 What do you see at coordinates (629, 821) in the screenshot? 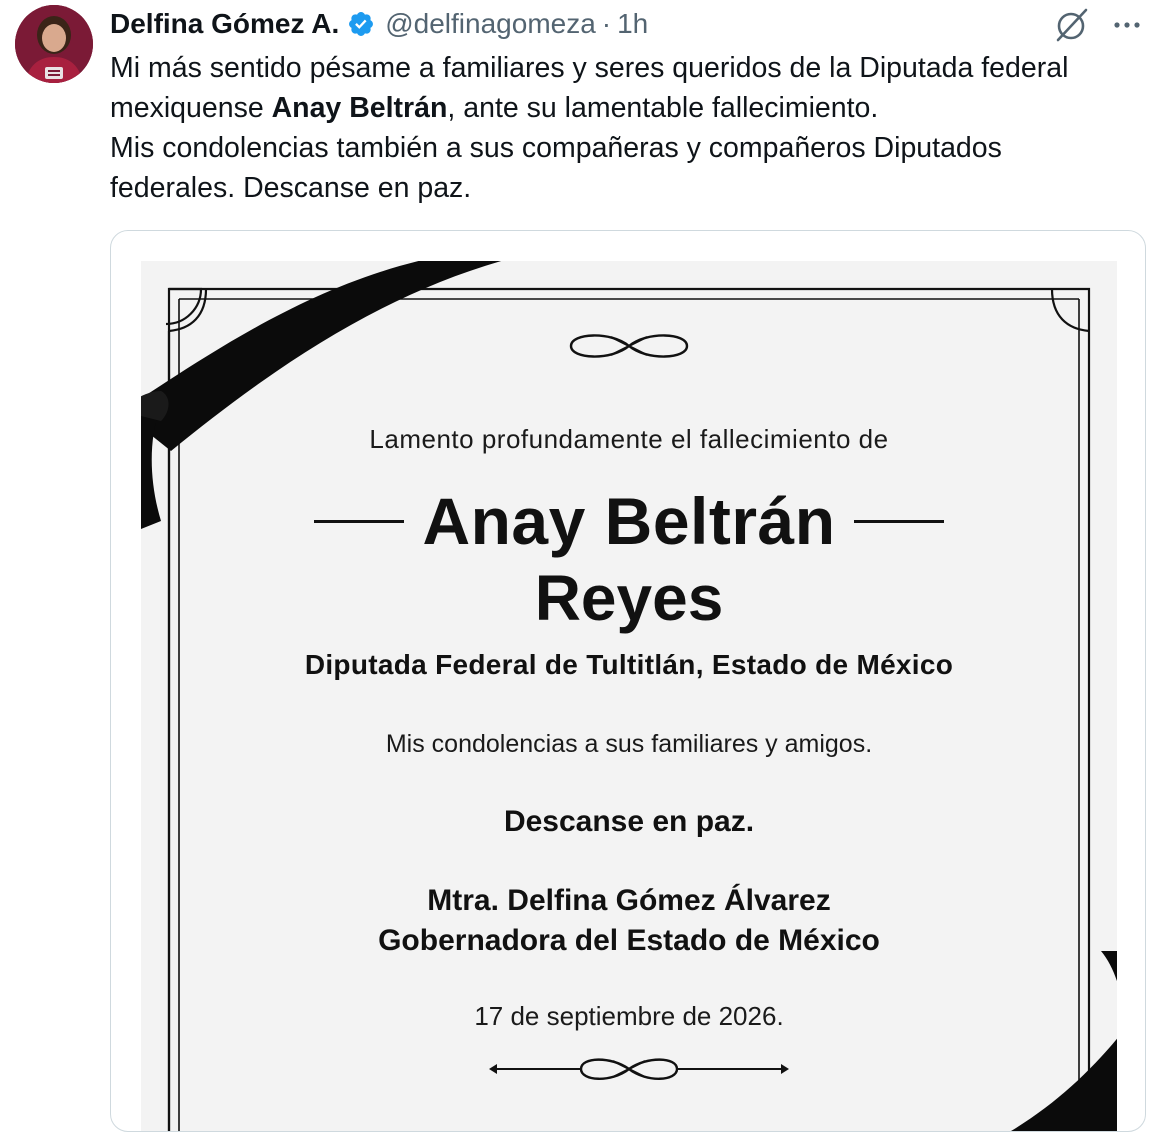
I see `rest-in-peace-text: Descanse en paz.` at bounding box center [629, 821].